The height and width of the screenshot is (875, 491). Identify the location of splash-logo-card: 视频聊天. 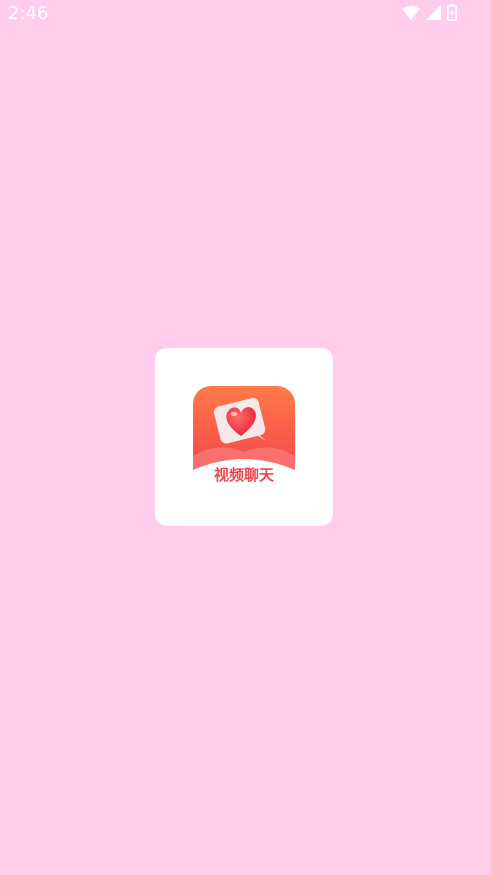
(244, 437).